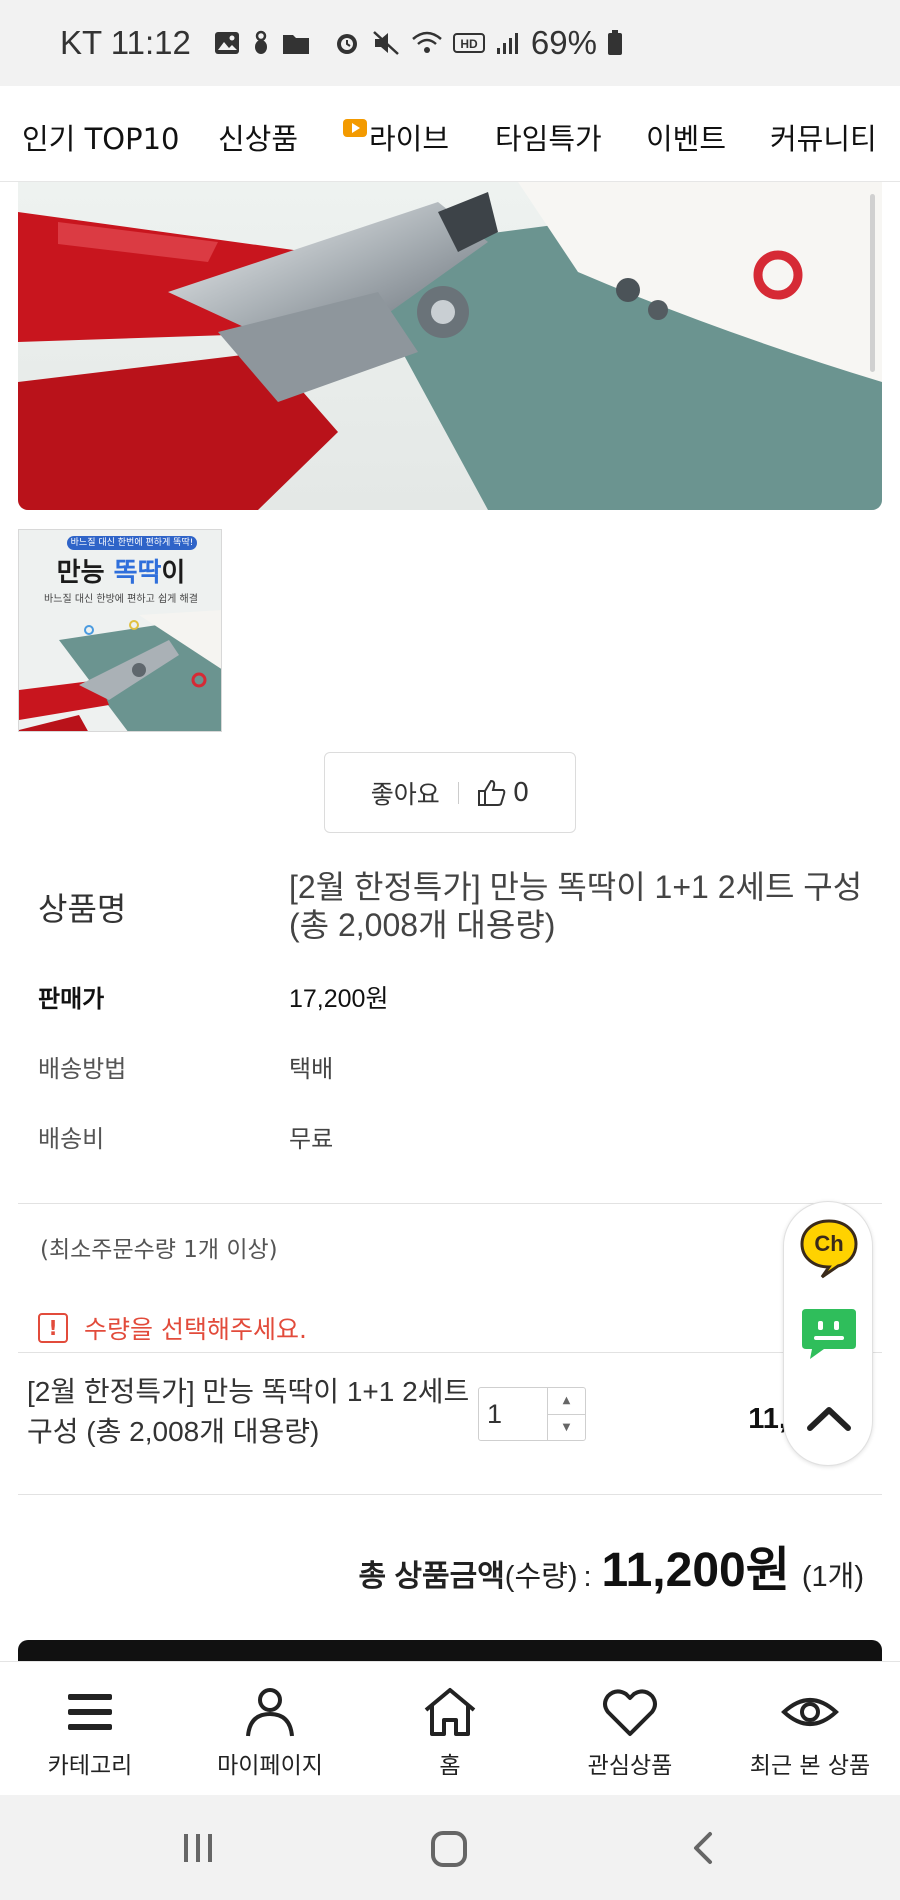 The image size is (900, 1900). I want to click on svg-text: HD, so click(469, 44).